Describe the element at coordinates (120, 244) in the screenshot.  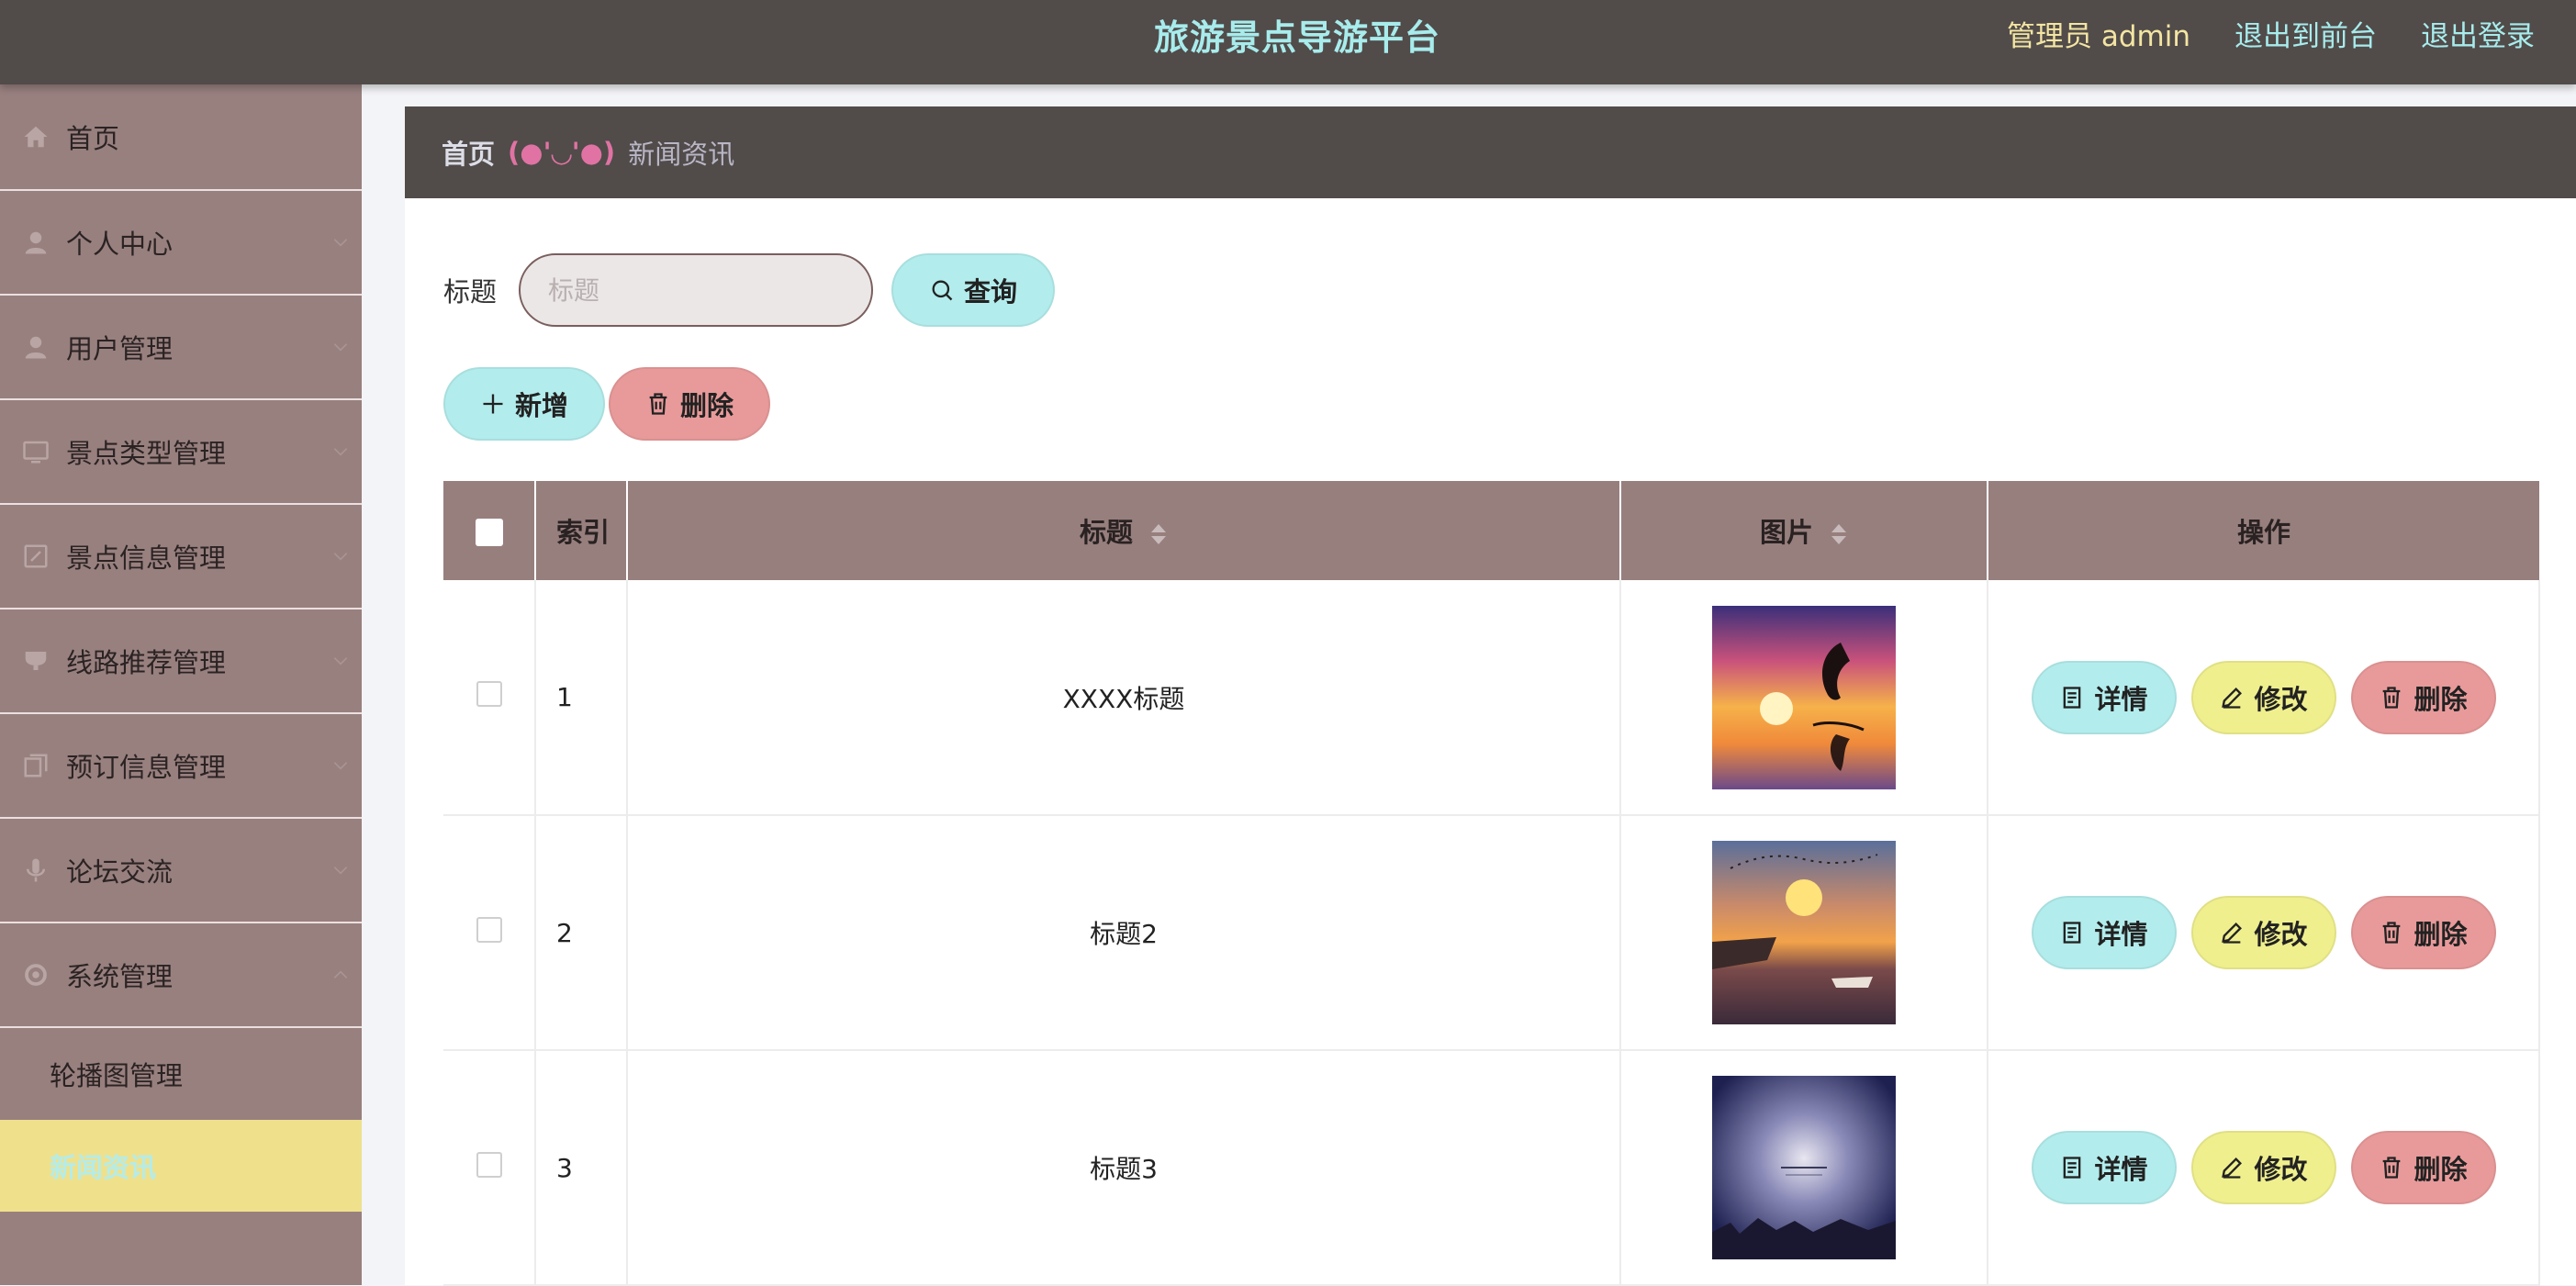
I see `sidebar-item-label: 个人中心` at that location.